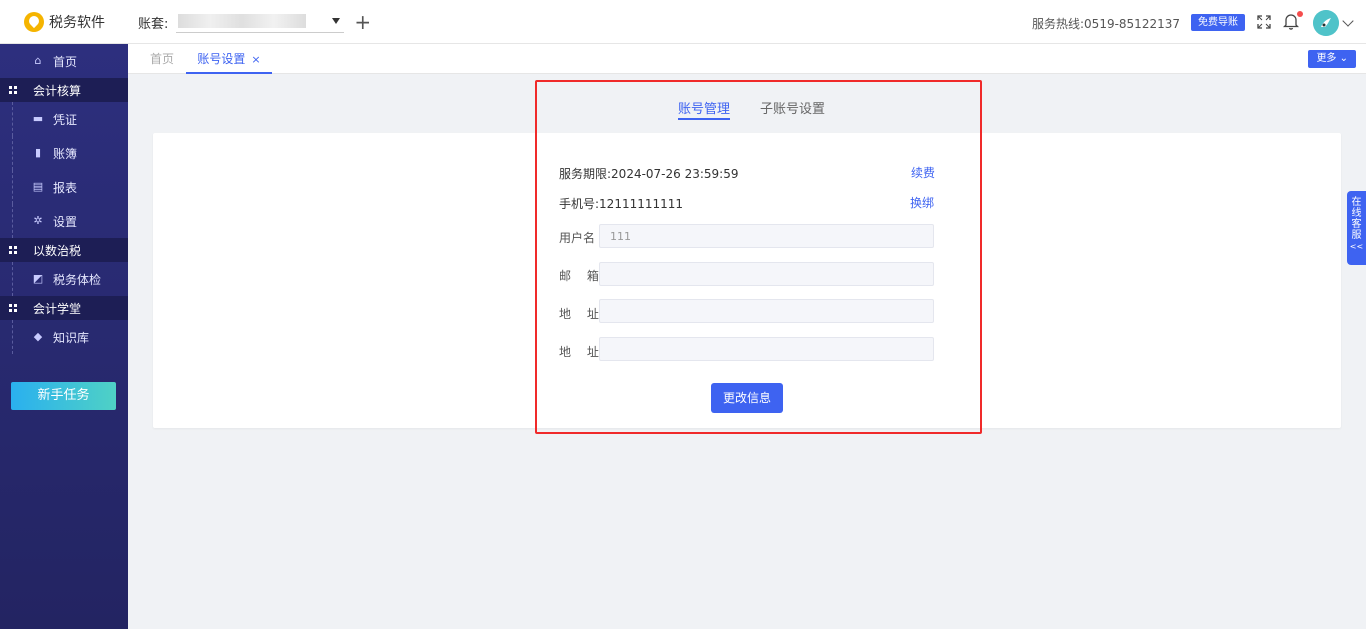 This screenshot has width=1366, height=629. What do you see at coordinates (38, 60) in the screenshot?
I see `home-icon: ⌂` at bounding box center [38, 60].